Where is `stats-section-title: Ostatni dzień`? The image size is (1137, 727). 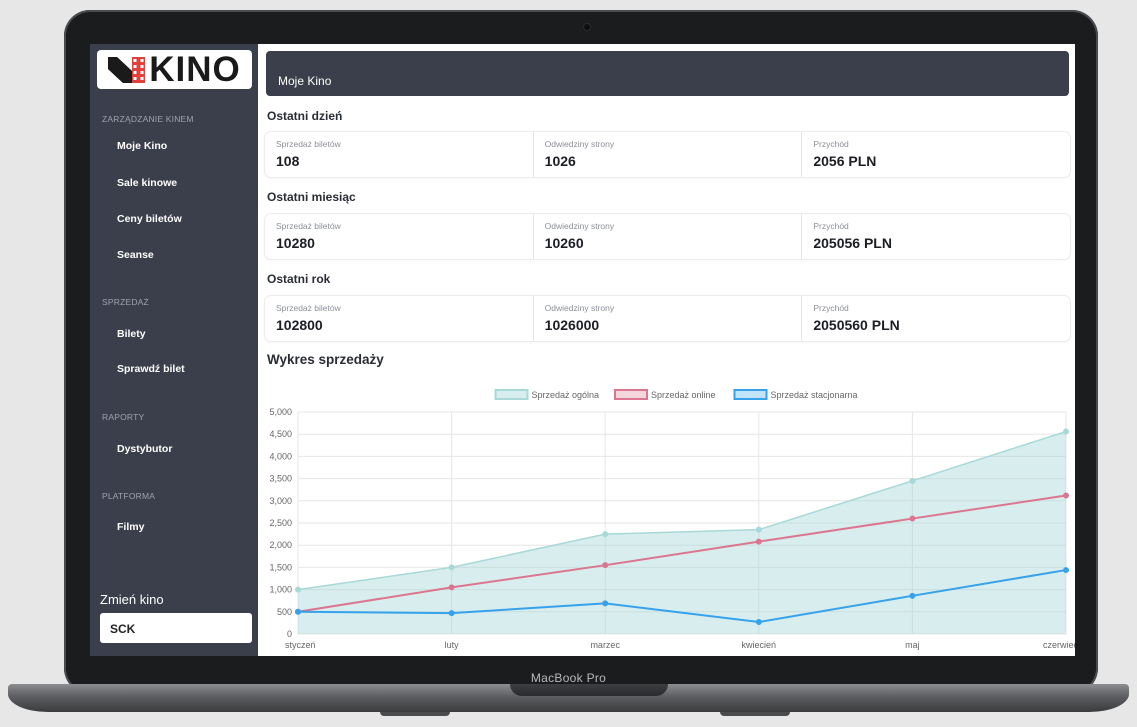 stats-section-title: Ostatni dzień is located at coordinates (305, 116).